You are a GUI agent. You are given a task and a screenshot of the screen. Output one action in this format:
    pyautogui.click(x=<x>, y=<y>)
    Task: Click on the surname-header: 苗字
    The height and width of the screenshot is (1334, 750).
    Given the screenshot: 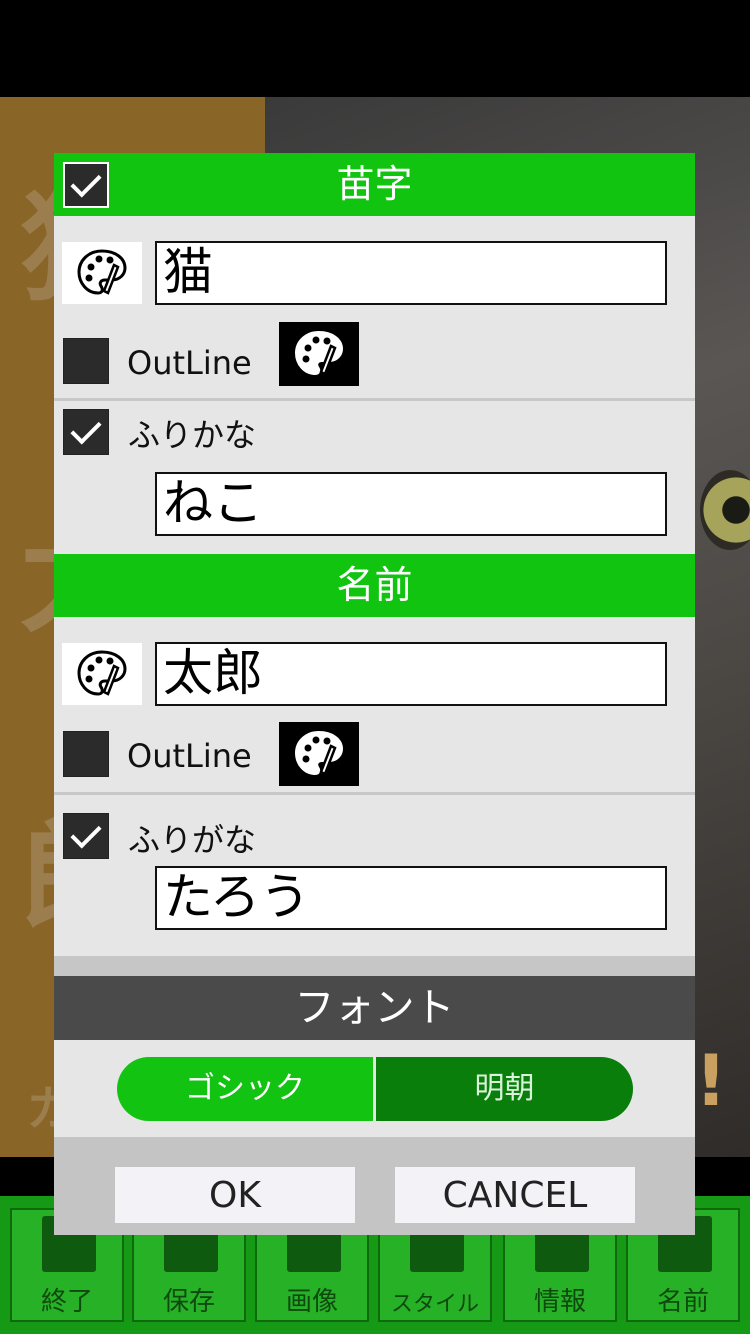 What is the action you would take?
    pyautogui.click(x=374, y=184)
    